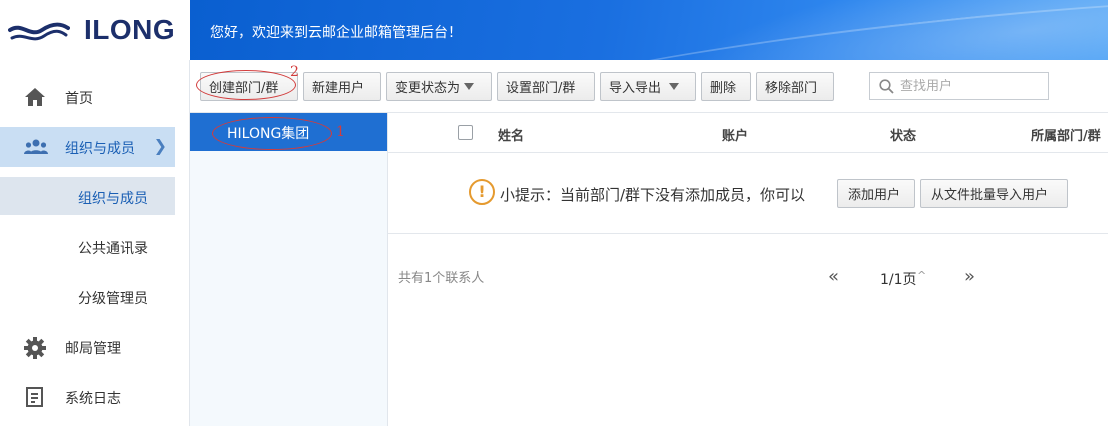  I want to click on annotation-number-2: 2, so click(294, 72).